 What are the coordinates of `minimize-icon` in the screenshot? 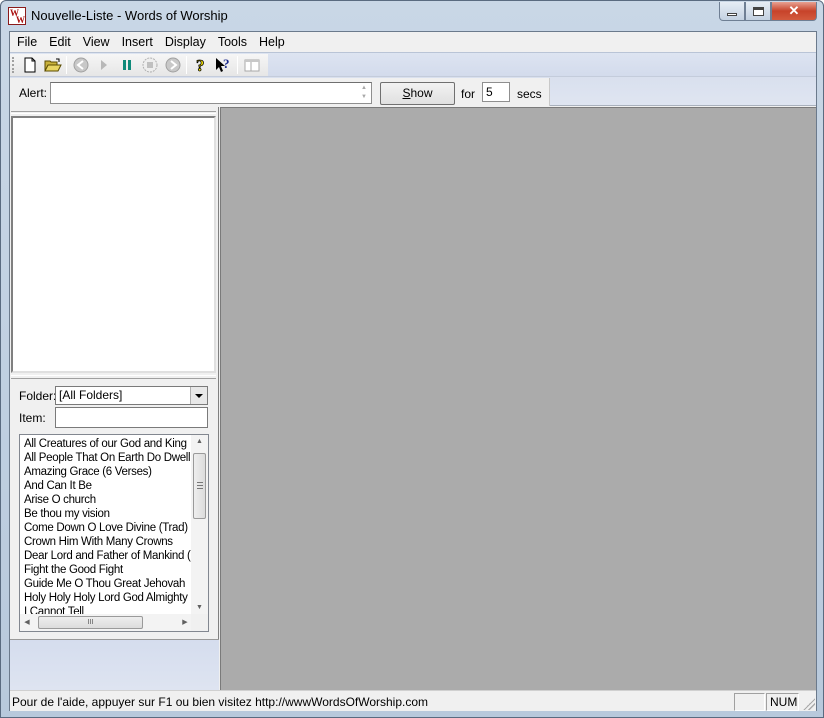 It's located at (732, 14).